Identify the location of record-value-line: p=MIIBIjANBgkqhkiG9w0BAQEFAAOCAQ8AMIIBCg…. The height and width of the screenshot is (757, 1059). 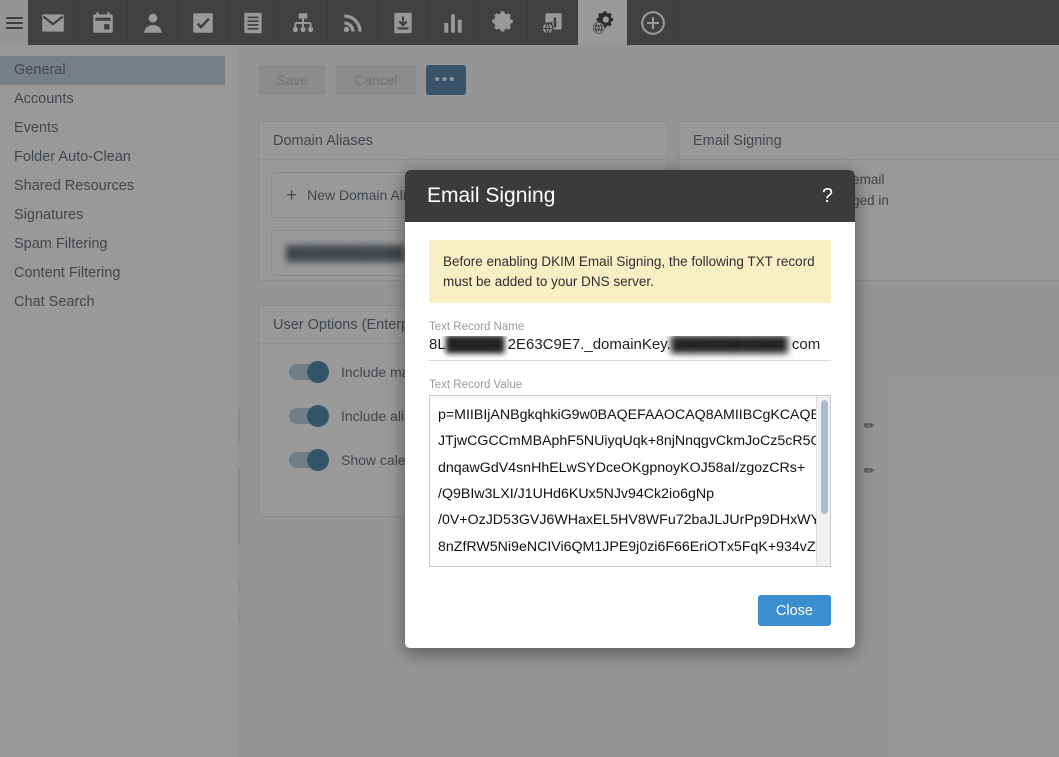
(634, 415).